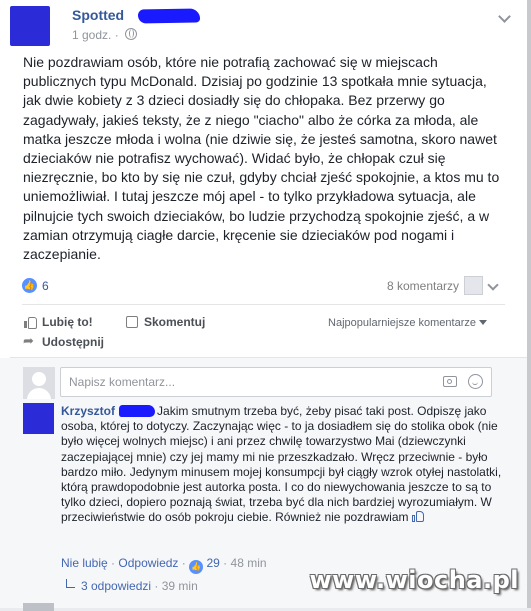 The image size is (531, 611). I want to click on caret-down-icon, so click(483, 322).